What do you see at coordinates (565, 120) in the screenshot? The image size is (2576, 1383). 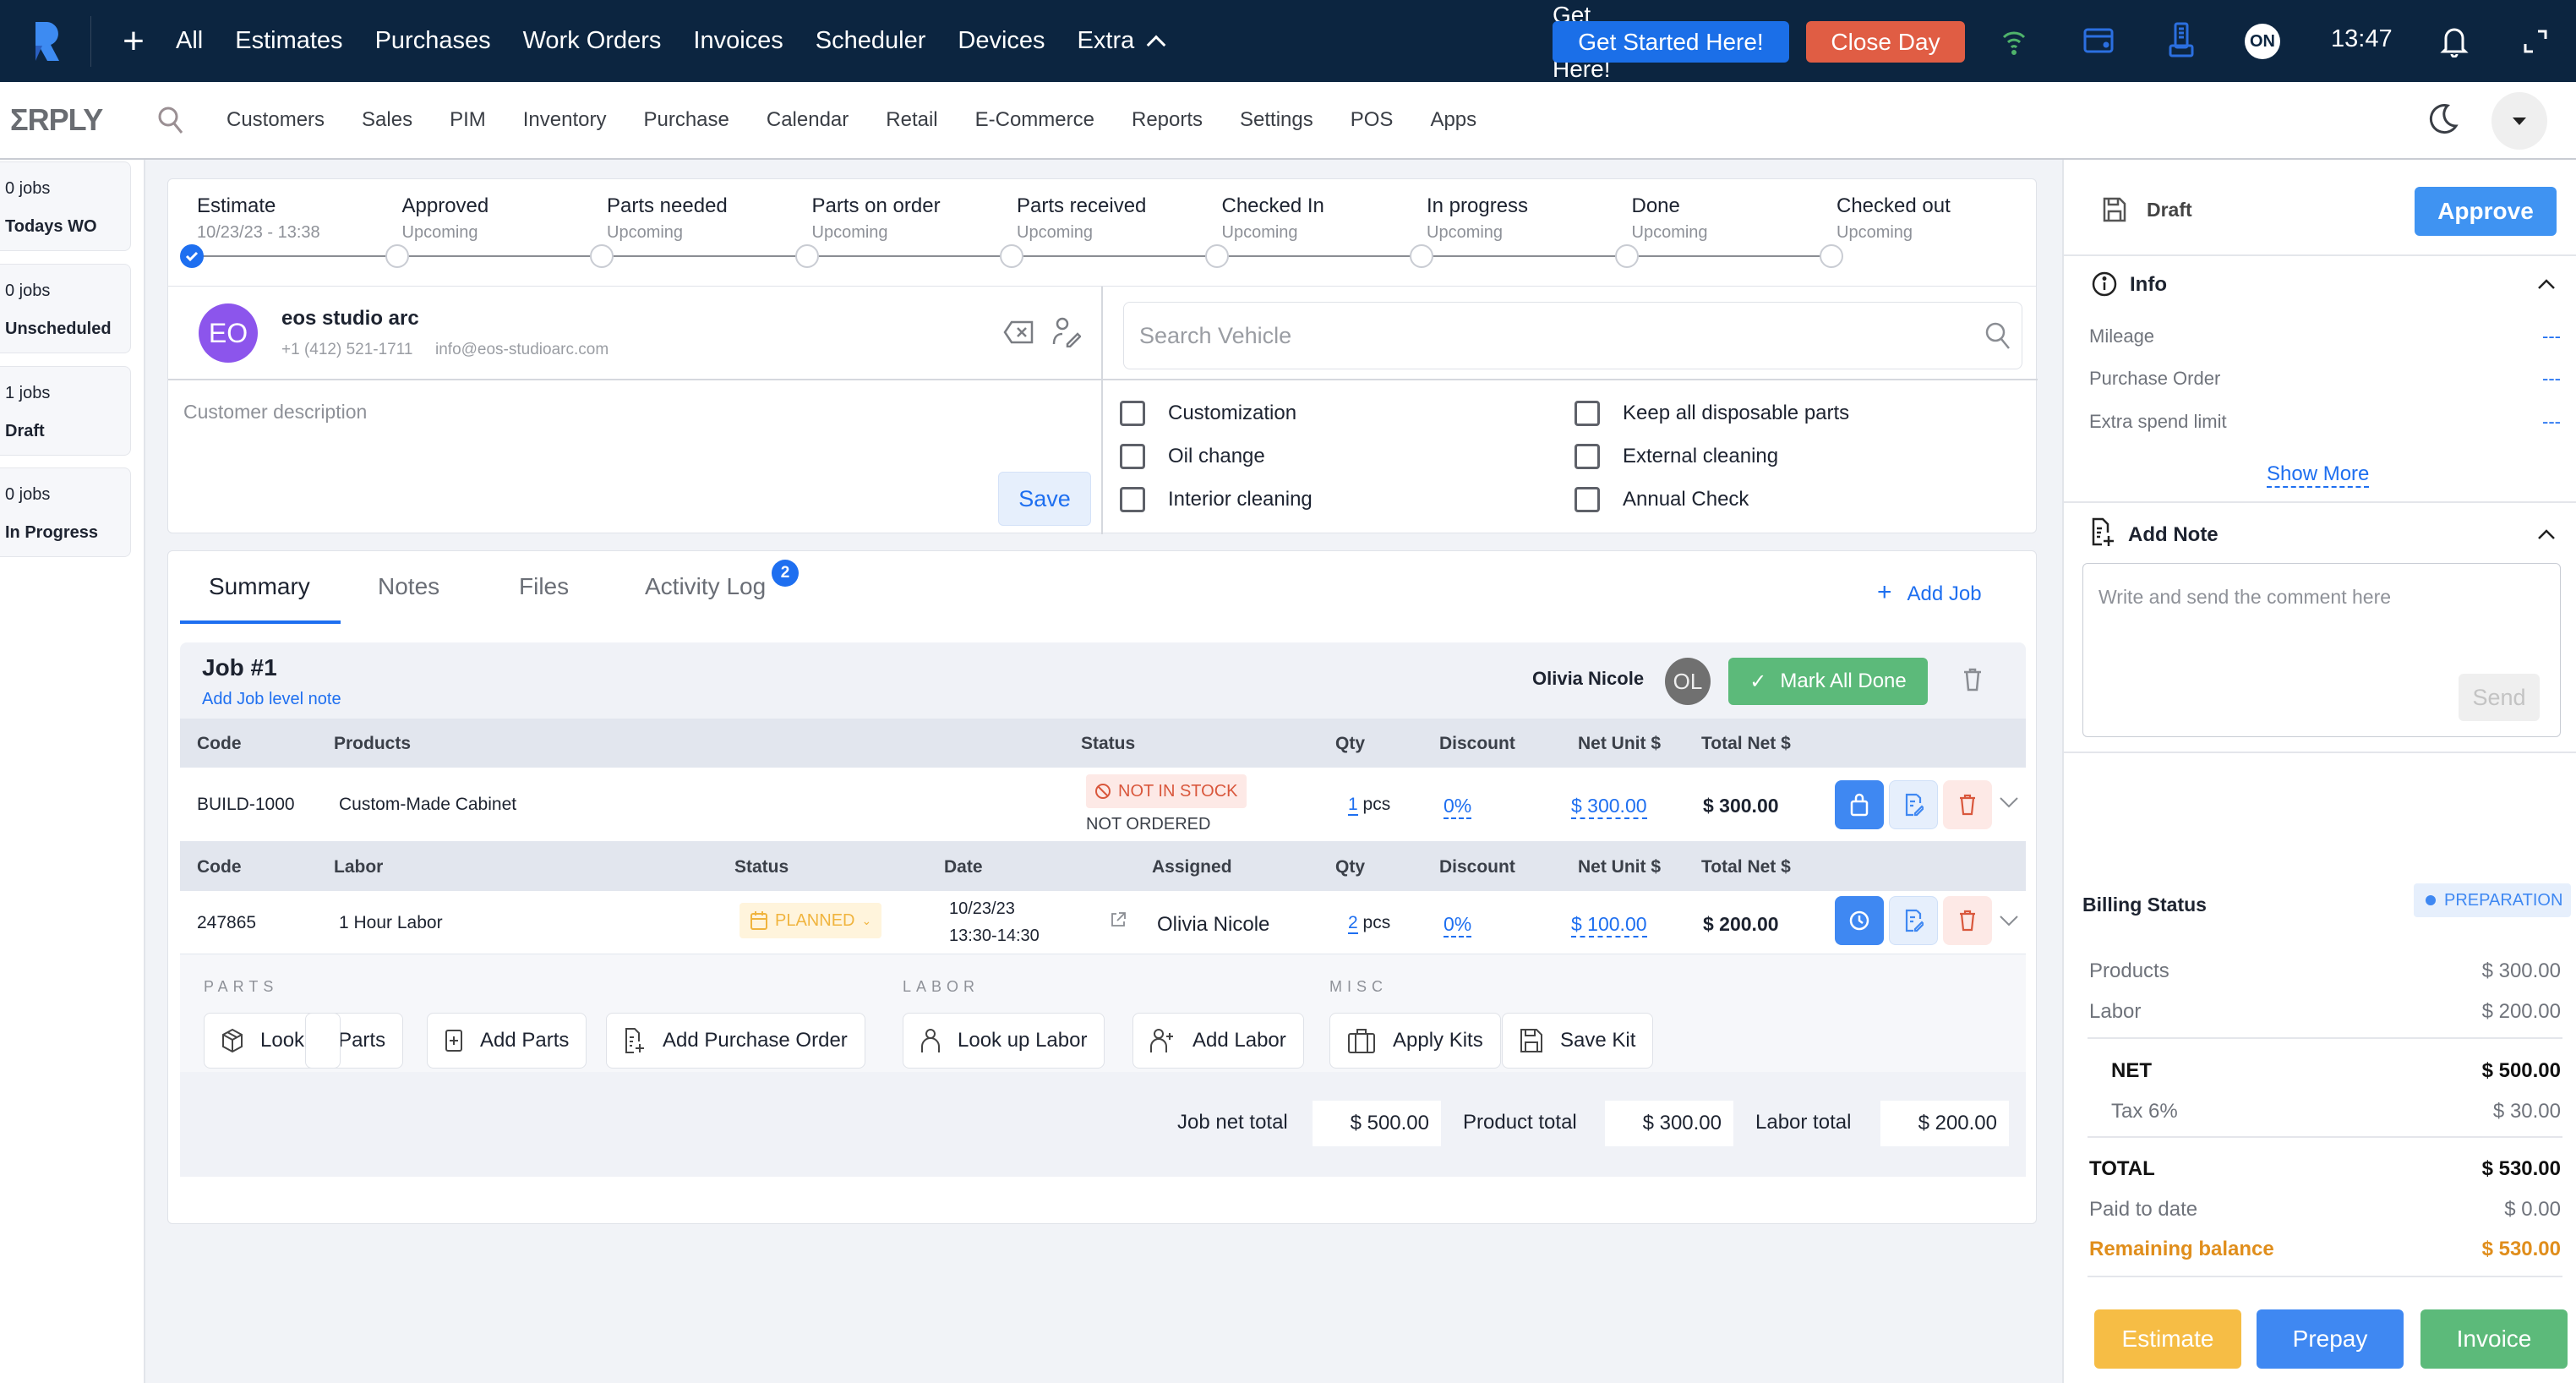 I see `nav-inventory: Inventory` at bounding box center [565, 120].